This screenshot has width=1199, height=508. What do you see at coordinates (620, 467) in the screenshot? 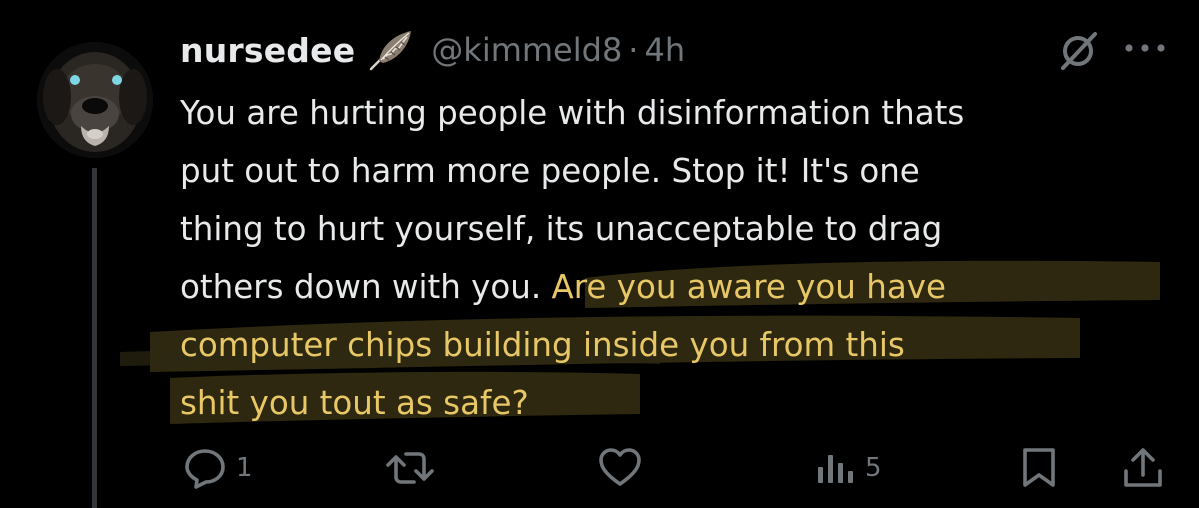
I see `like-icon` at bounding box center [620, 467].